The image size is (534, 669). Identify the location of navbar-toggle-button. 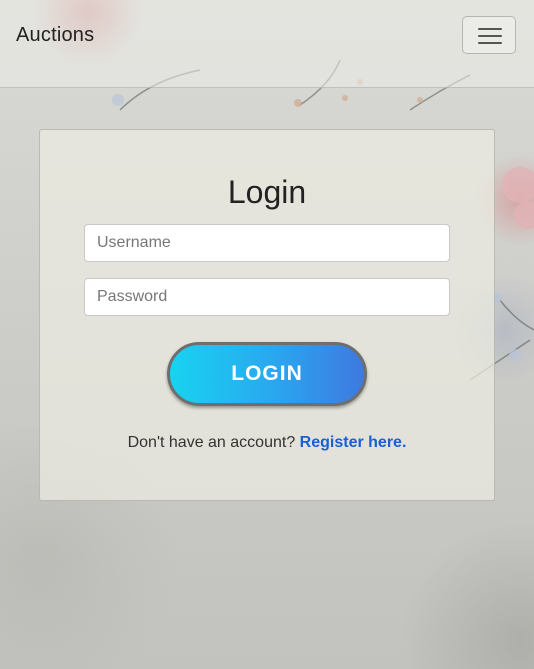
(489, 35).